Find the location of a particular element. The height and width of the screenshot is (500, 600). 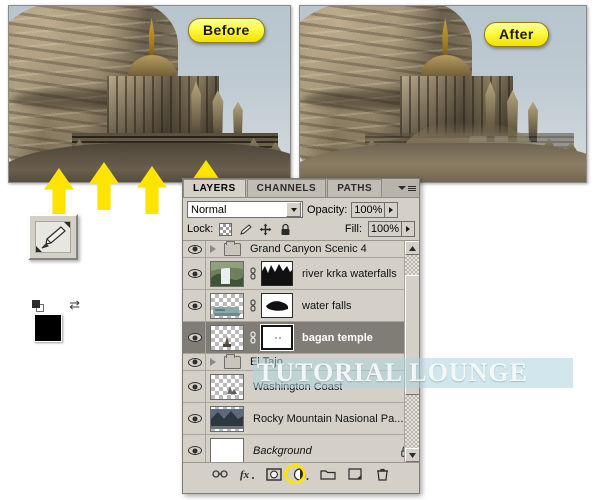

fill-stepper is located at coordinates (407, 229).